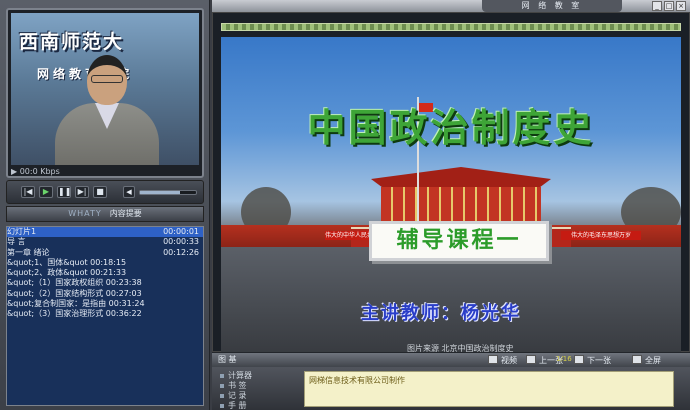 Image resolution: width=690 pixels, height=410 pixels. Describe the element at coordinates (227, 359) in the screenshot. I see `section-label: 图 基` at that location.